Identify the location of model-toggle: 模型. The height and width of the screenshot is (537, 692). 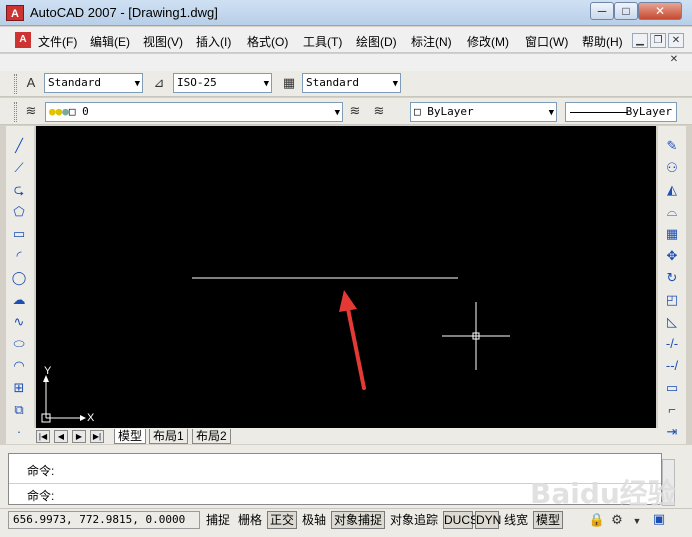
(548, 520).